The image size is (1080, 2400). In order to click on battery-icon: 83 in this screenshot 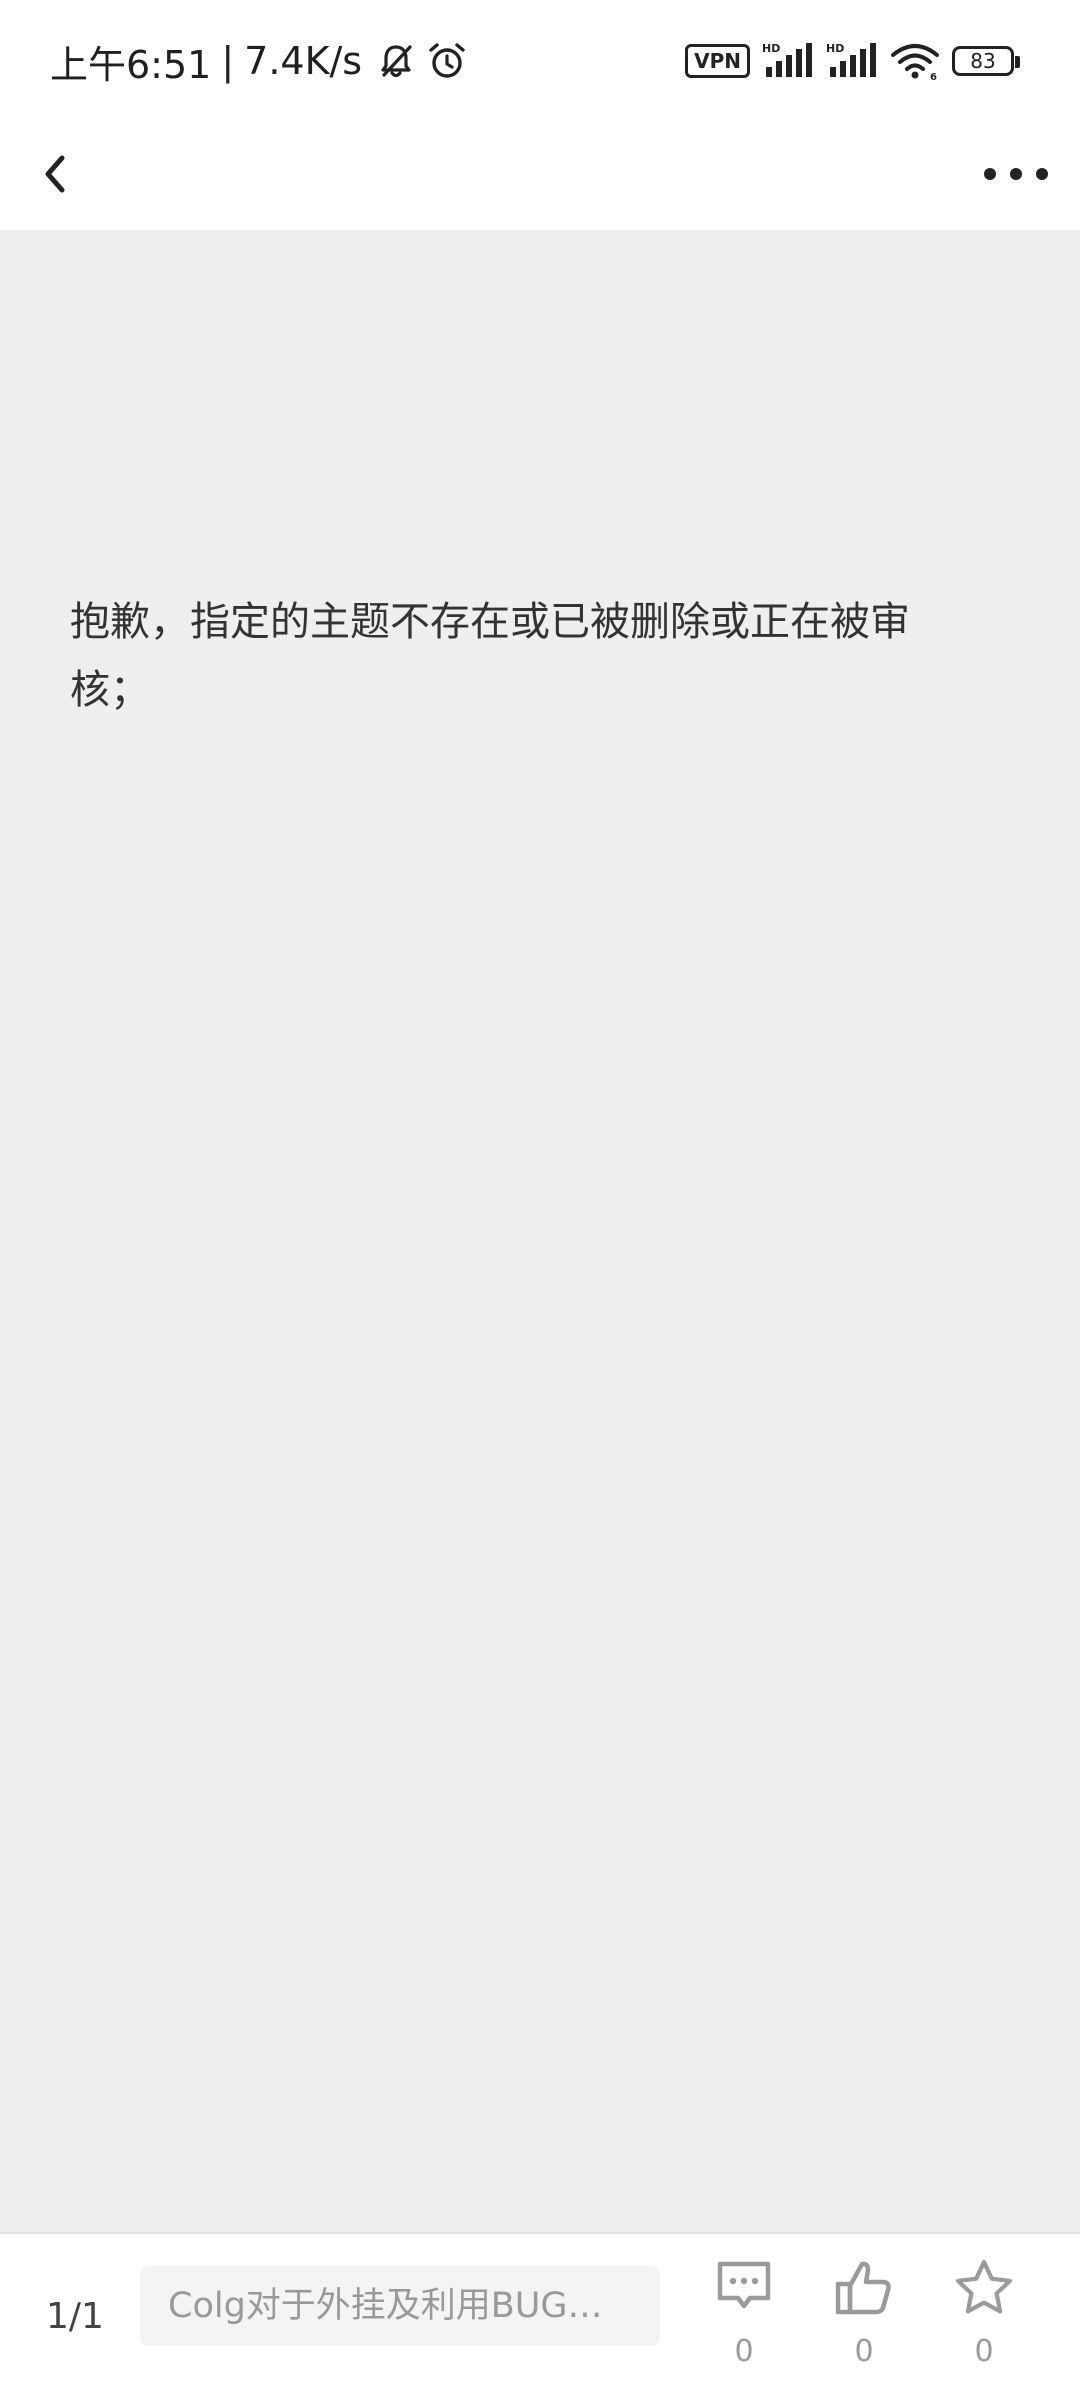, I will do `click(986, 61)`.